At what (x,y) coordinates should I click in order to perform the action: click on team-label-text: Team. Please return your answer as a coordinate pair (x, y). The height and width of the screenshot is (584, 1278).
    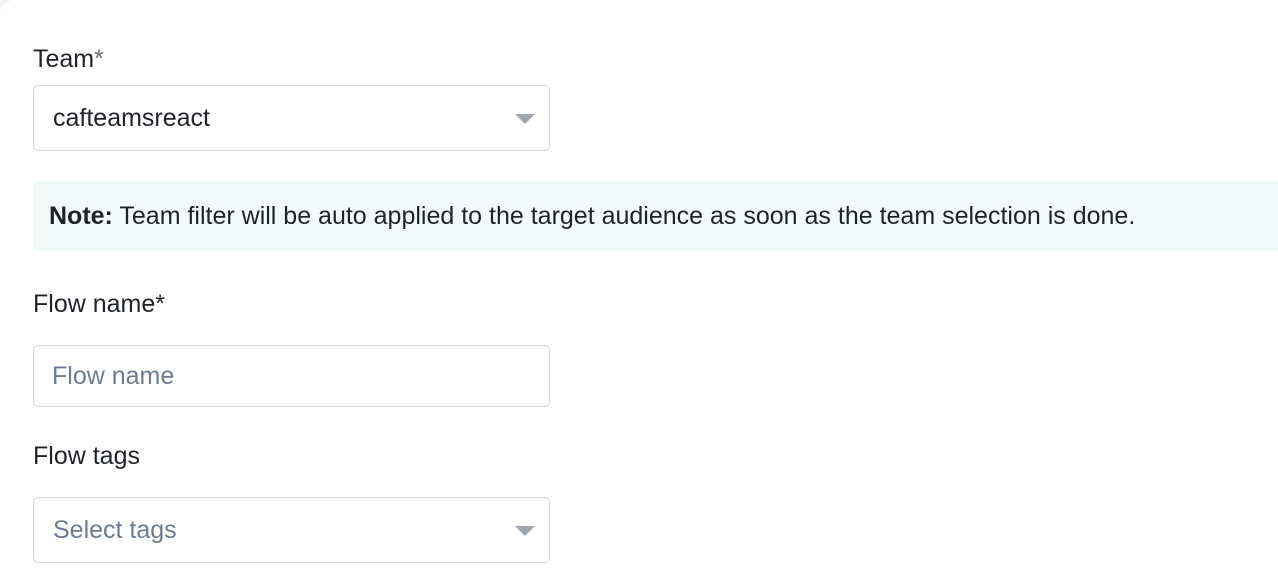
    Looking at the image, I should click on (64, 59).